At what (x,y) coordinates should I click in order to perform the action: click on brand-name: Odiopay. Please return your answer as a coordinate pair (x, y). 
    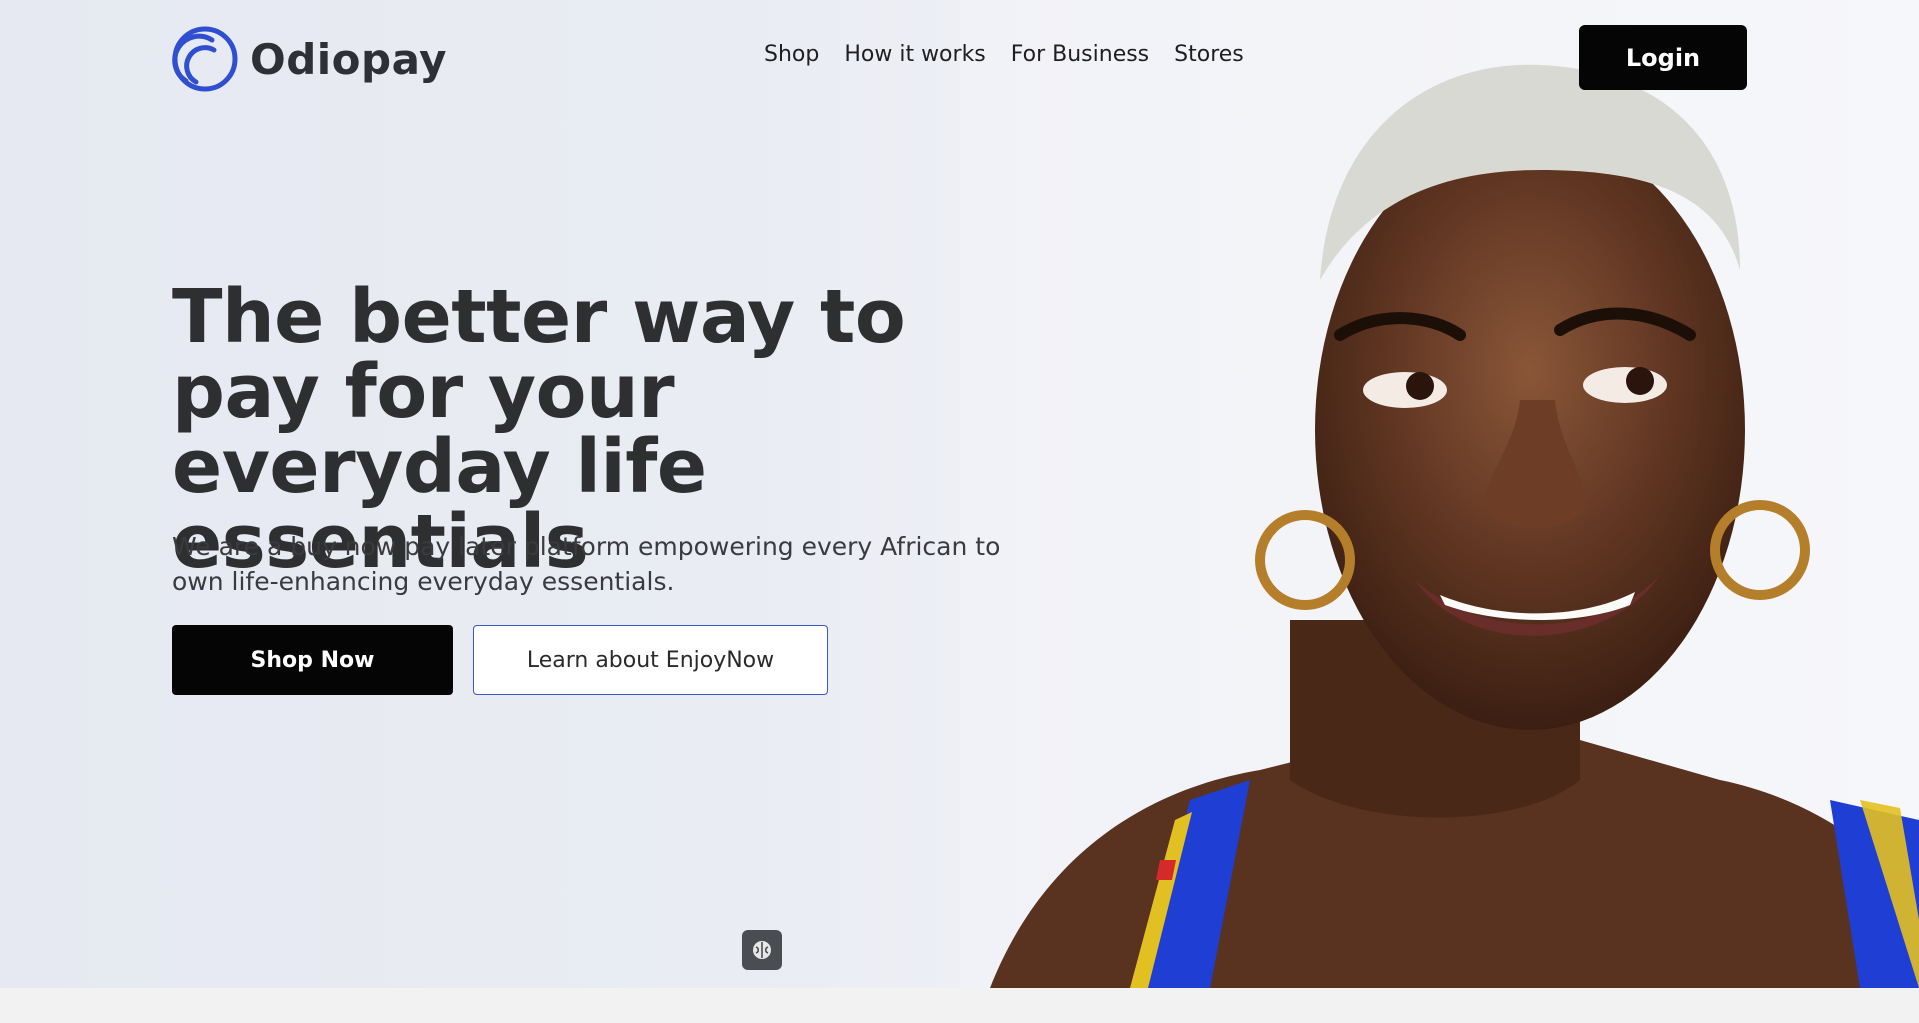
    Looking at the image, I should click on (349, 59).